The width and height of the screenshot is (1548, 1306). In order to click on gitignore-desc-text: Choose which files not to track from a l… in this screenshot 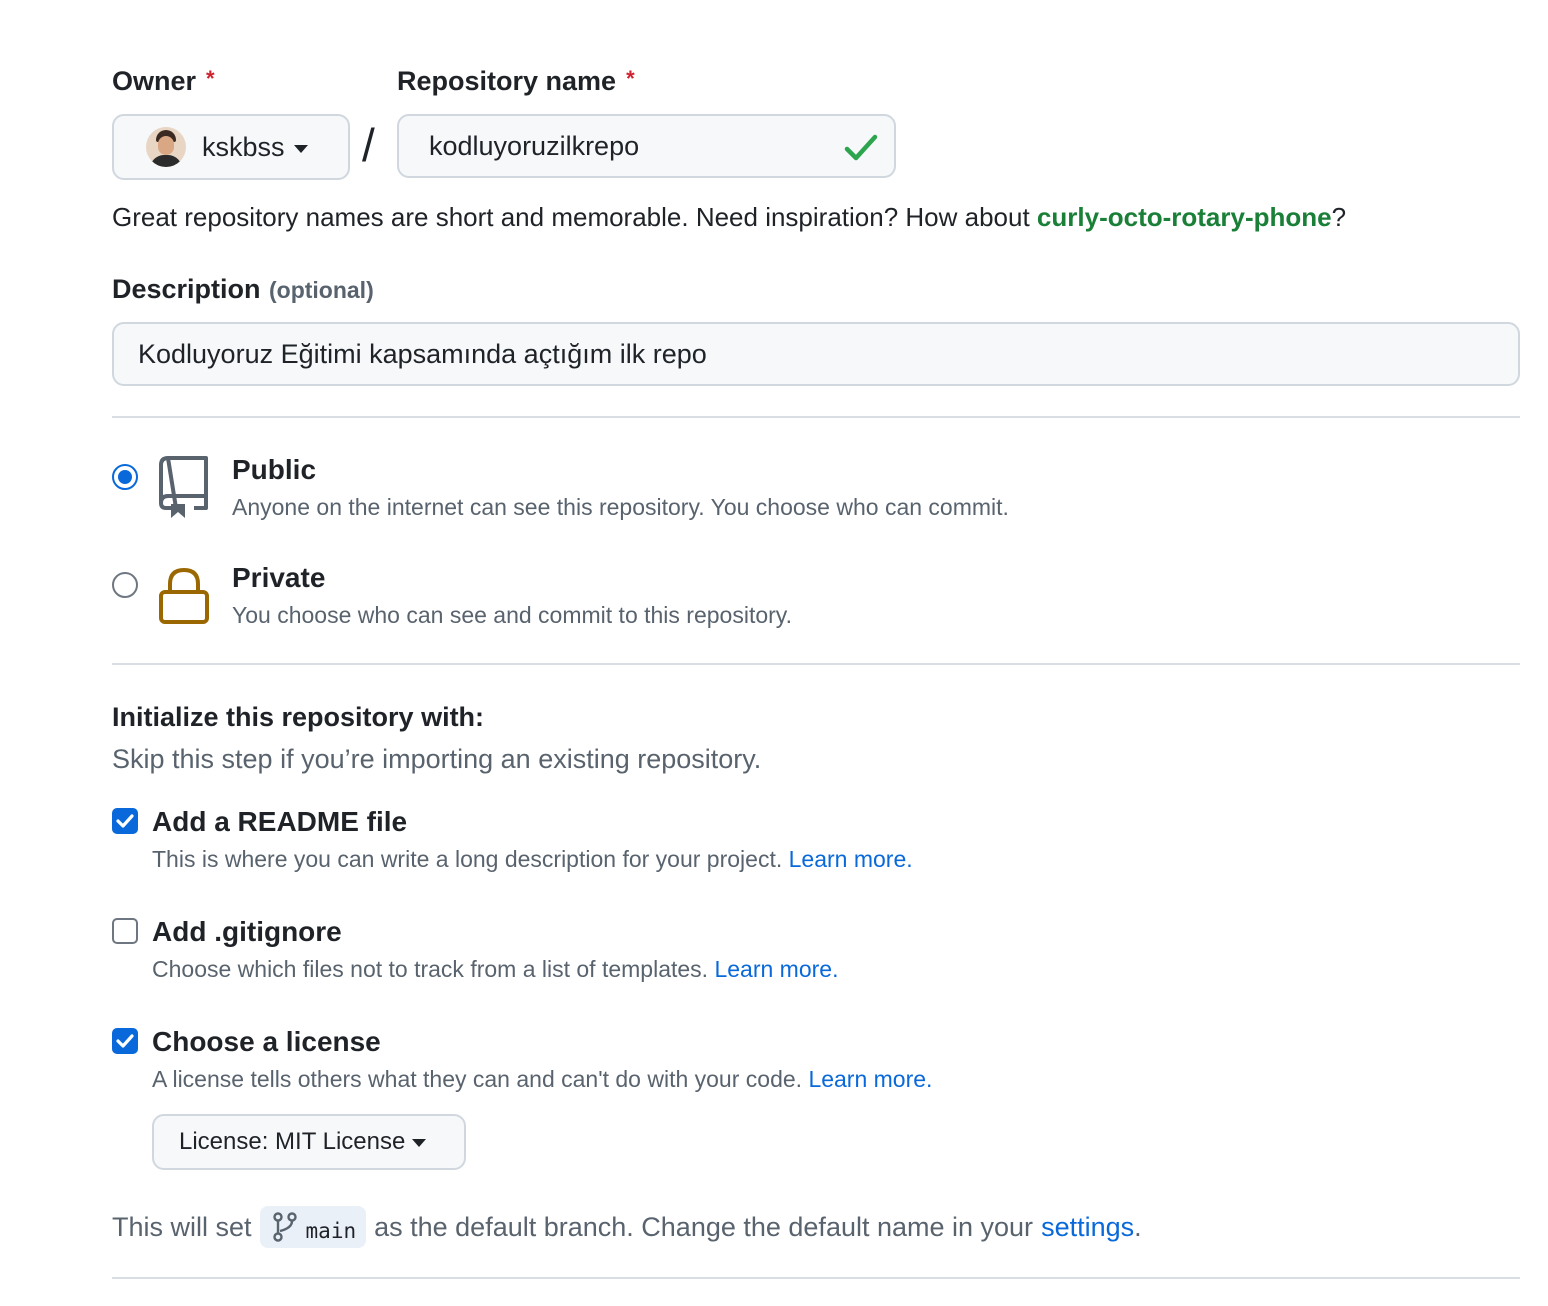, I will do `click(430, 969)`.